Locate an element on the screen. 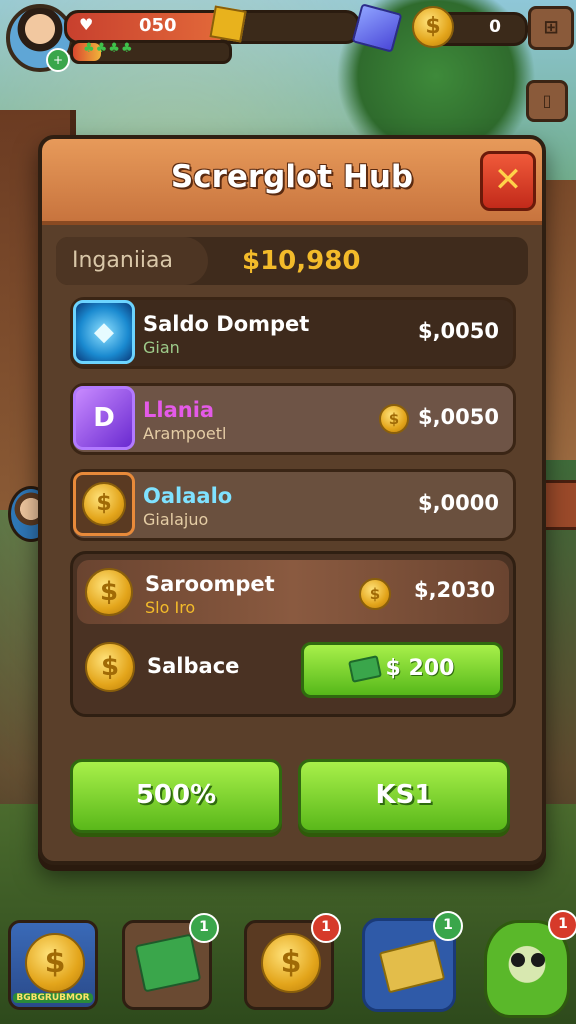 The image size is (576, 1024). balance-row: Inganiiaa $10,980 is located at coordinates (292, 261).